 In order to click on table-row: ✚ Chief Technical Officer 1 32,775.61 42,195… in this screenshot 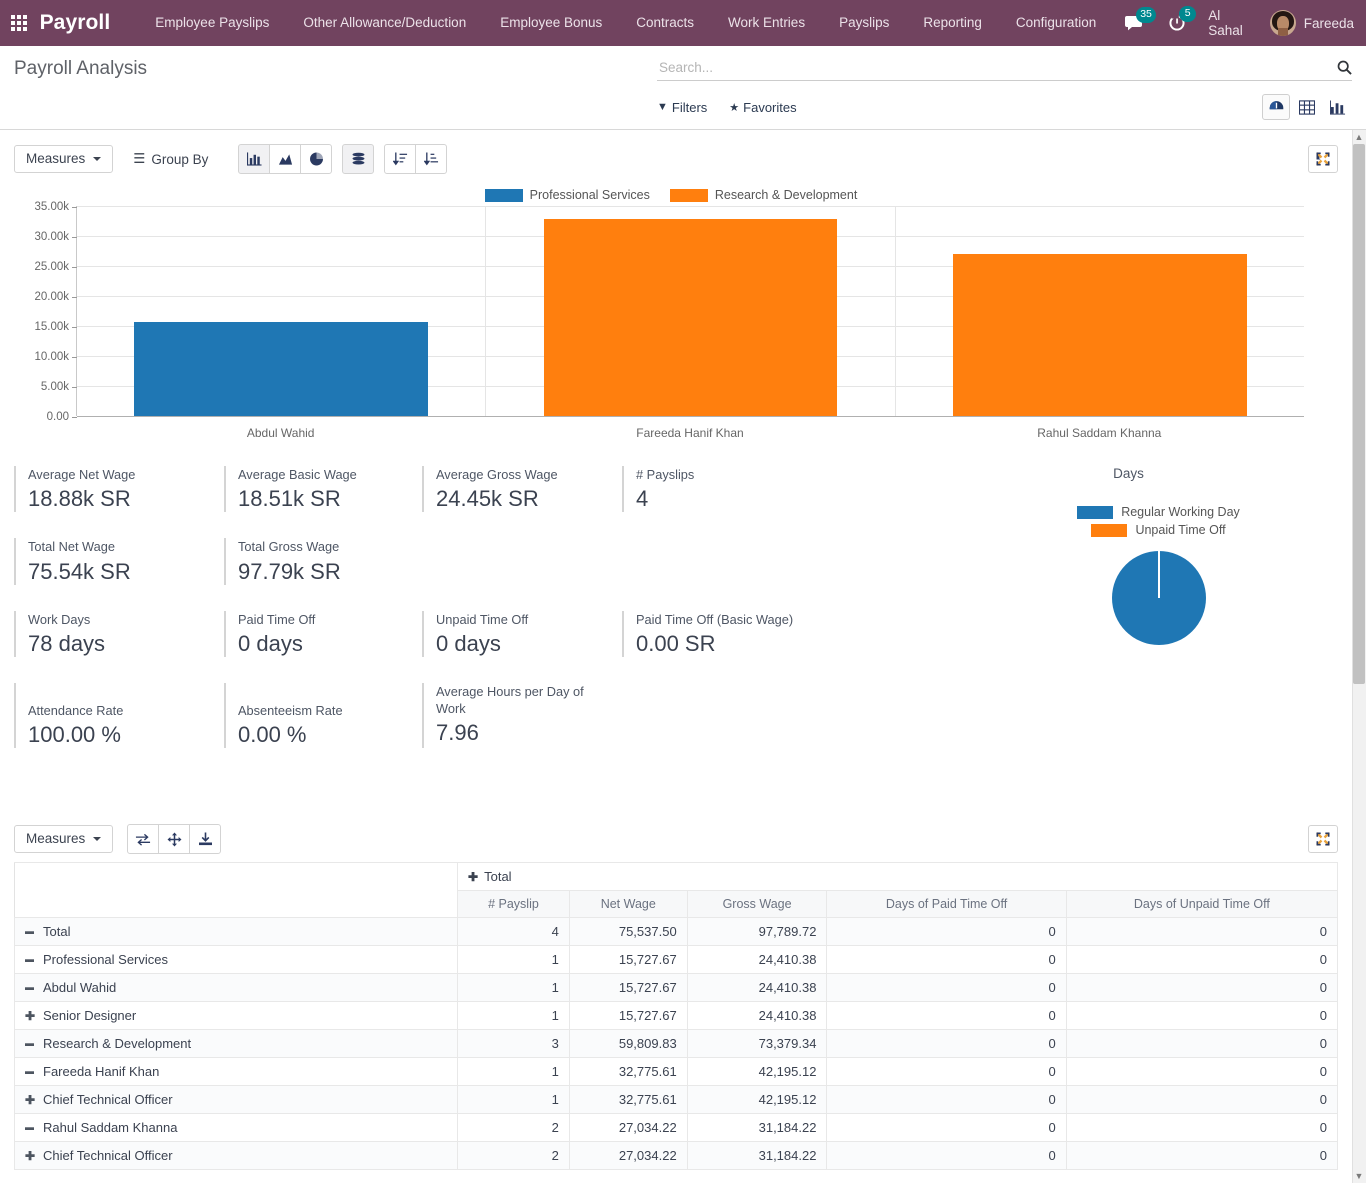, I will do `click(676, 1100)`.